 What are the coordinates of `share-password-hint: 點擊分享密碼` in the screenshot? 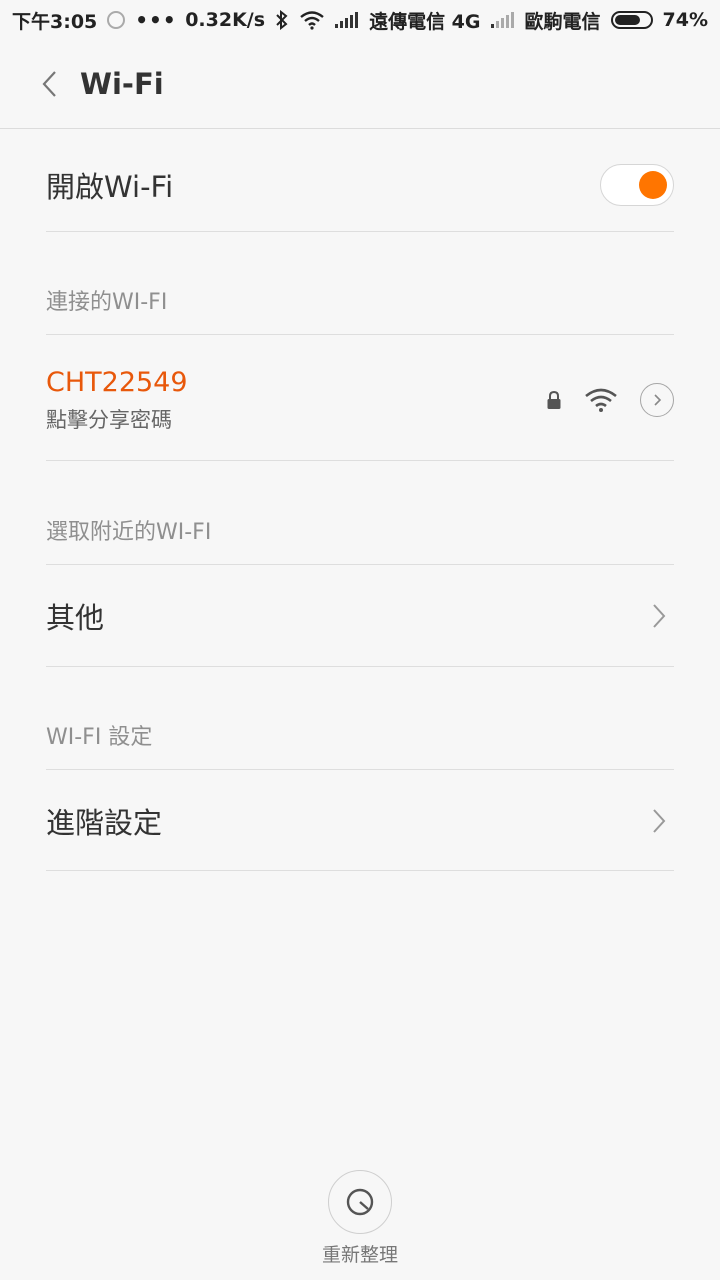 It's located at (109, 419).